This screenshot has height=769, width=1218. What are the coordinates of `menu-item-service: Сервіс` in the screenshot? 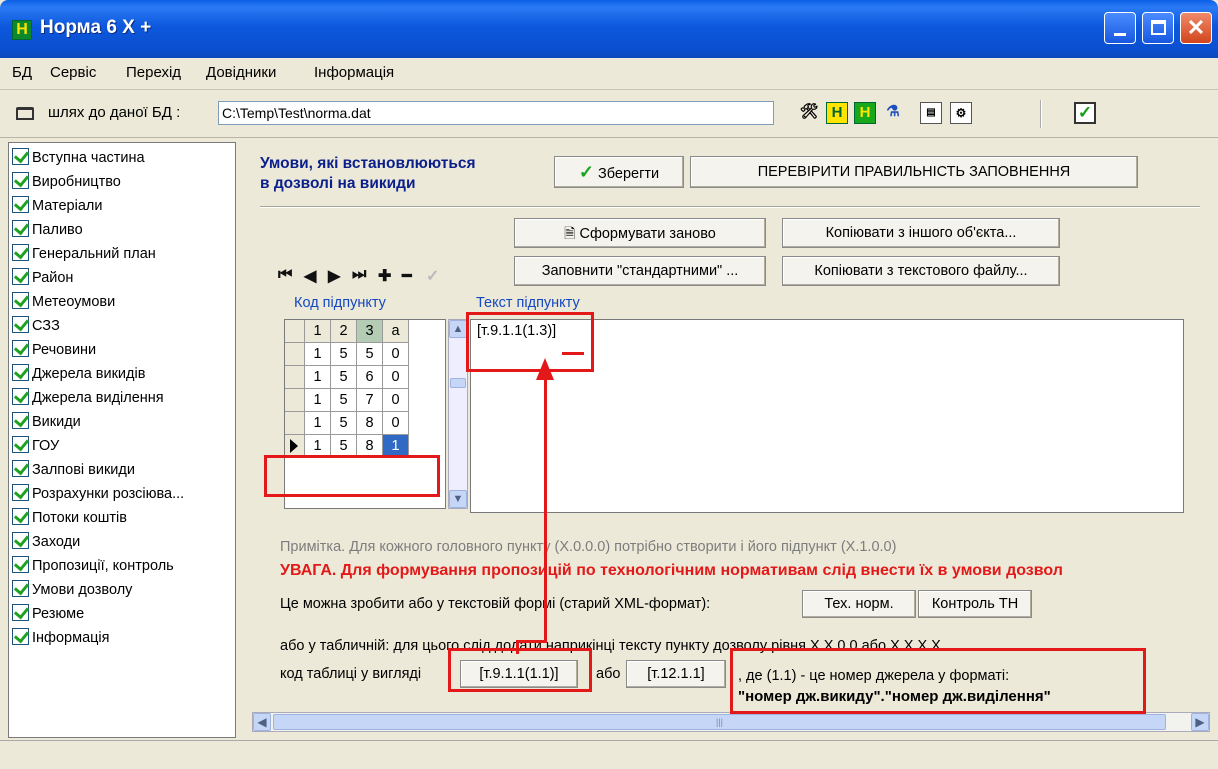 It's located at (73, 72).